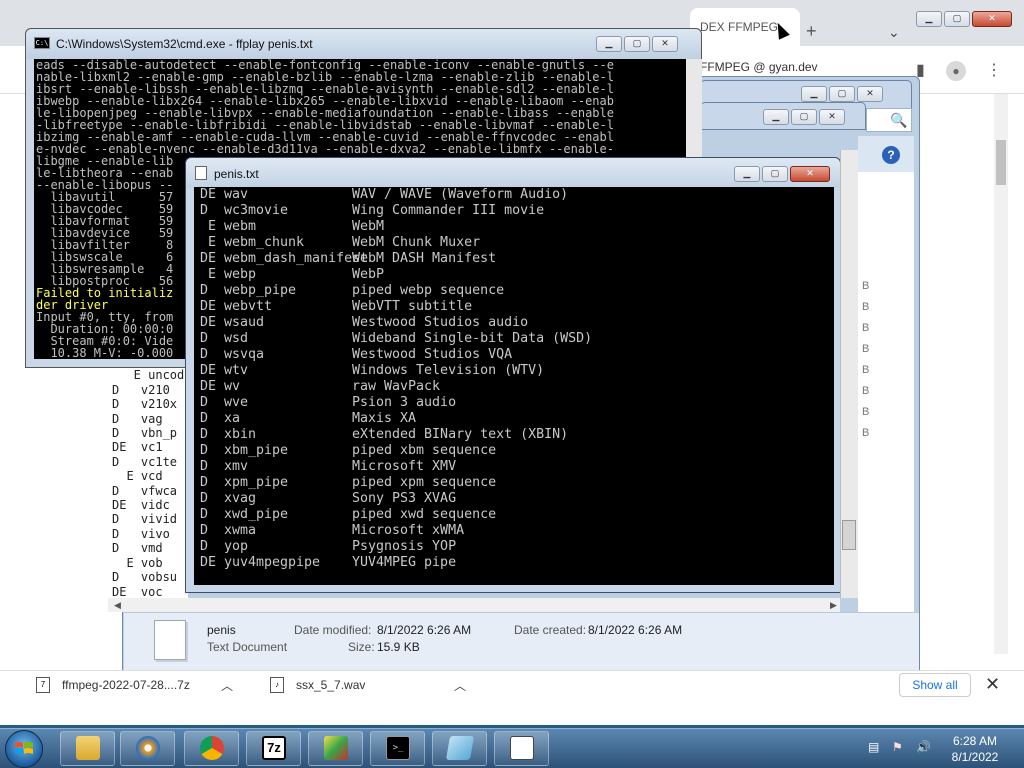 Image resolution: width=1024 pixels, height=768 pixels. What do you see at coordinates (150, 519) in the screenshot?
I see `list-item: D vivid` at bounding box center [150, 519].